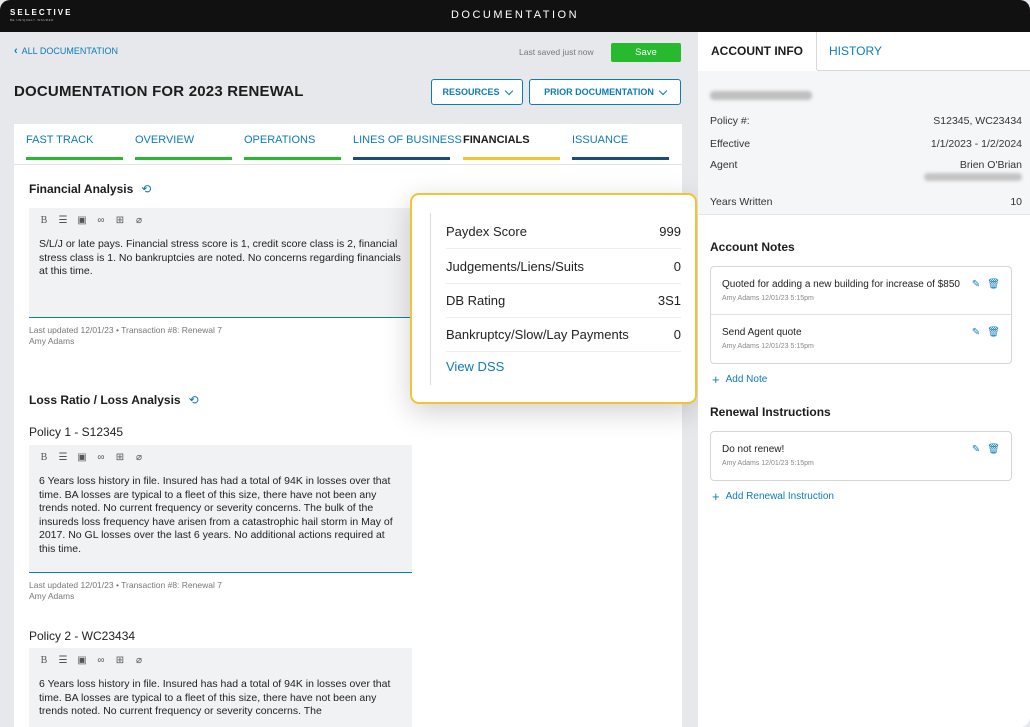 This screenshot has height=727, width=1030. What do you see at coordinates (486, 231) in the screenshot?
I see `paydex-score-label: Paydex Score` at bounding box center [486, 231].